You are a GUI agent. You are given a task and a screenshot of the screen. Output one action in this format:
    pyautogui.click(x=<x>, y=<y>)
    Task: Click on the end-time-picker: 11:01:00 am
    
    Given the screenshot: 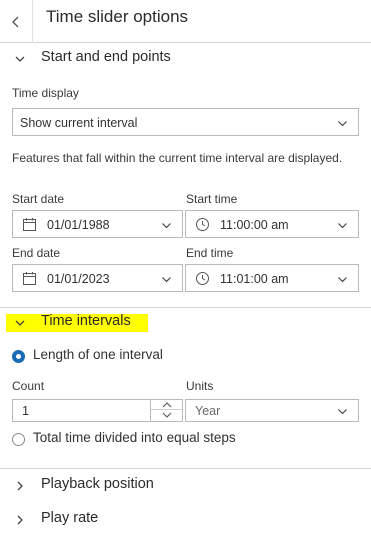 What is the action you would take?
    pyautogui.click(x=272, y=278)
    